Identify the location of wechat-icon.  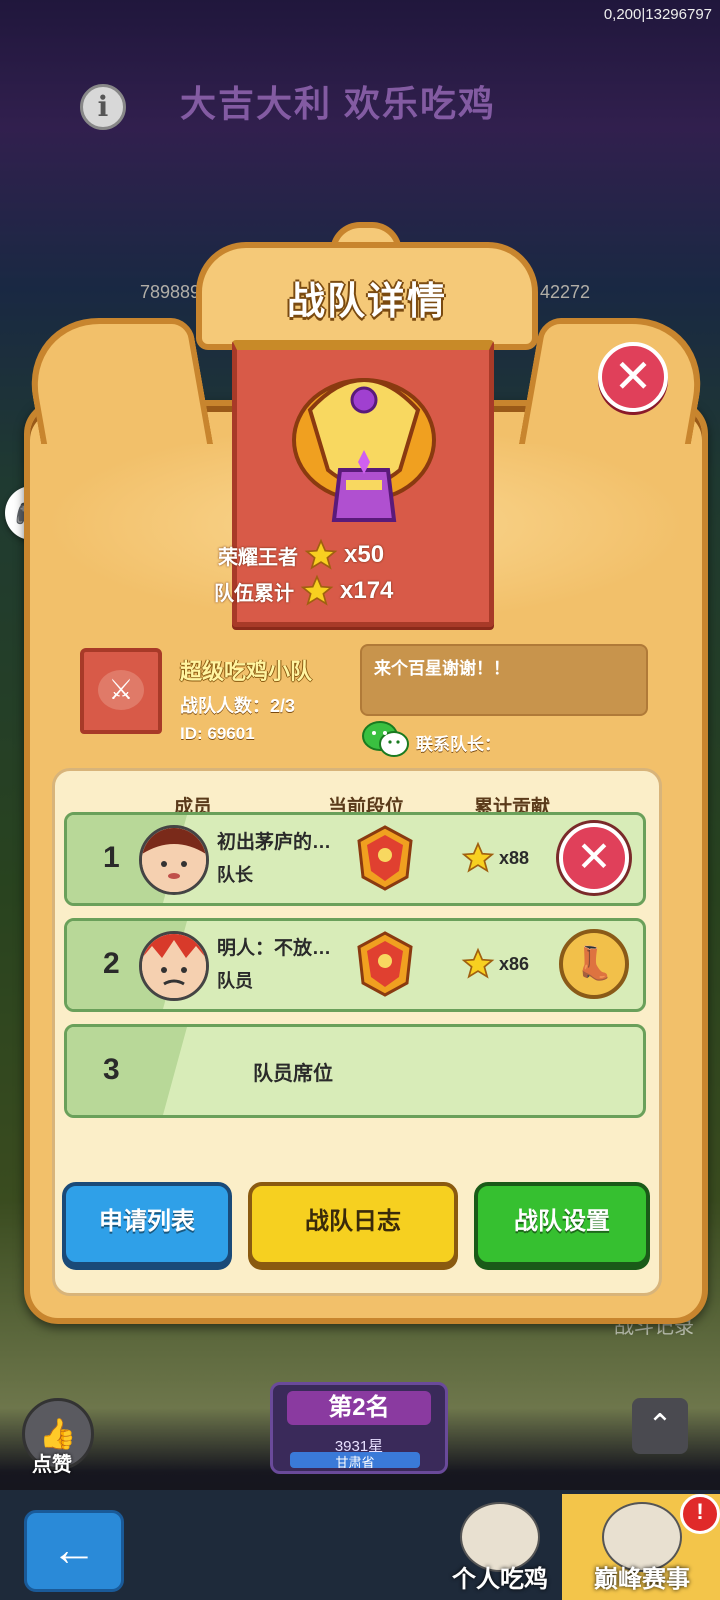
(386, 739).